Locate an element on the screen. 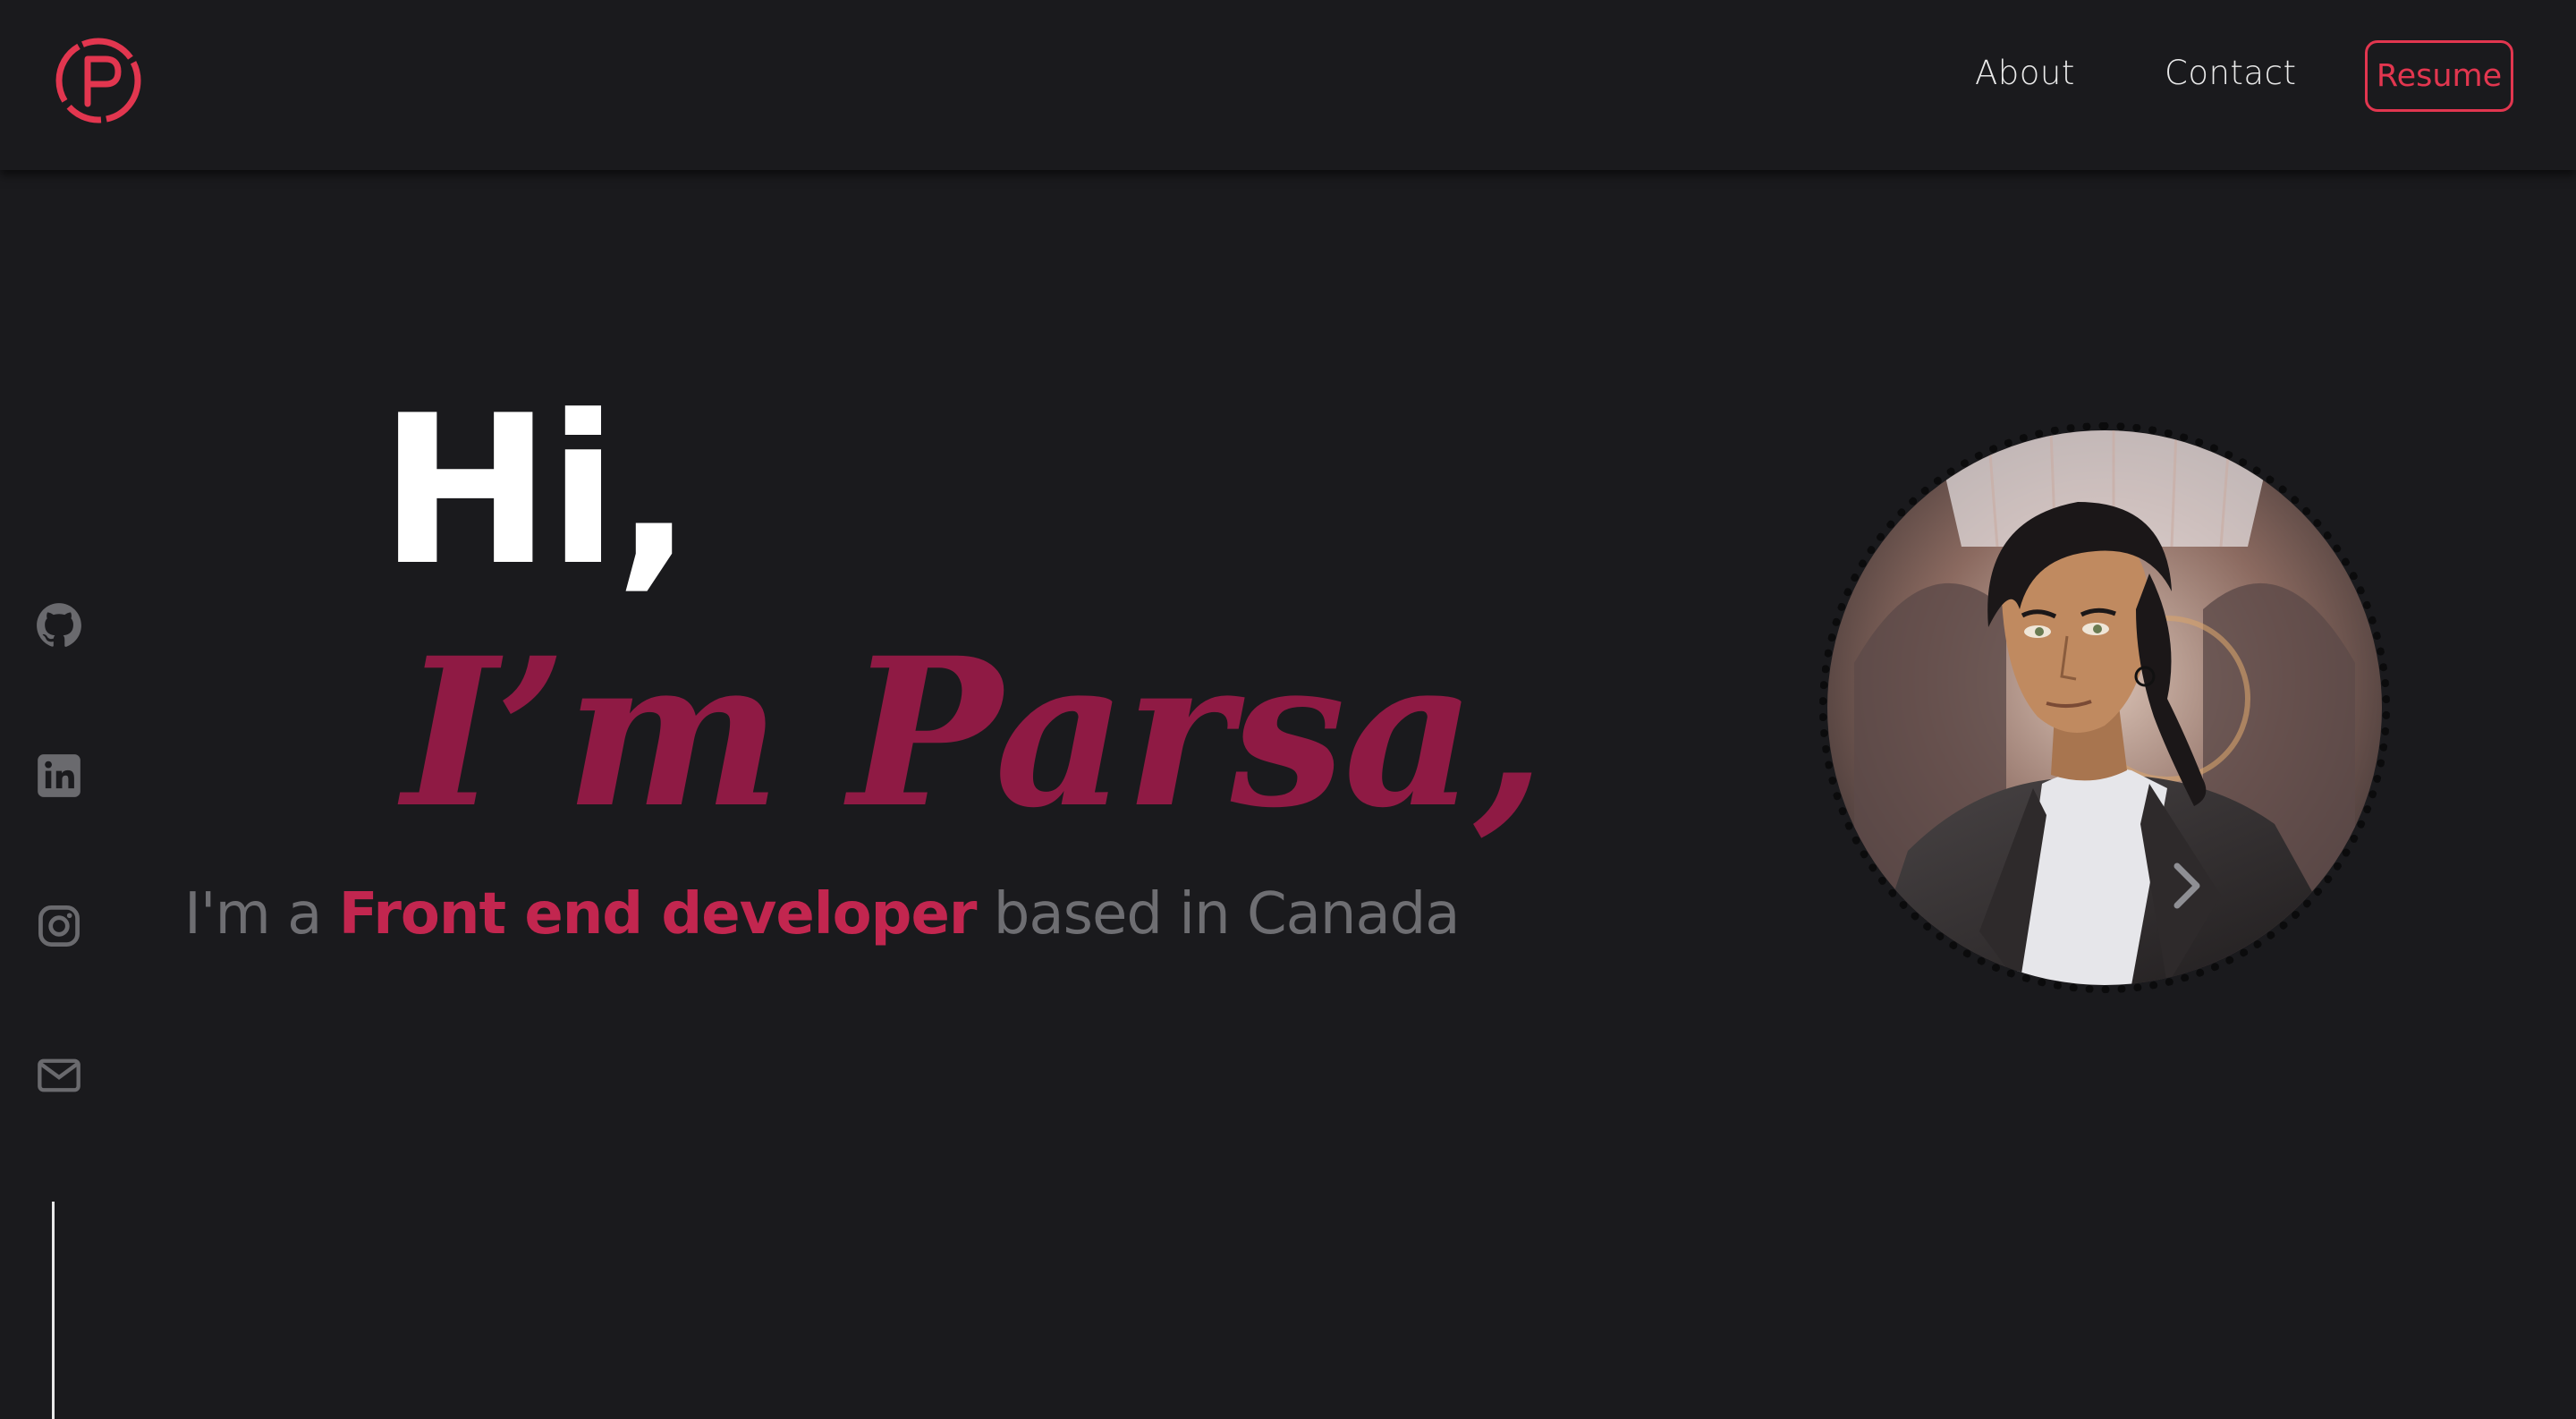  avatar-illustration is located at coordinates (2104, 707).